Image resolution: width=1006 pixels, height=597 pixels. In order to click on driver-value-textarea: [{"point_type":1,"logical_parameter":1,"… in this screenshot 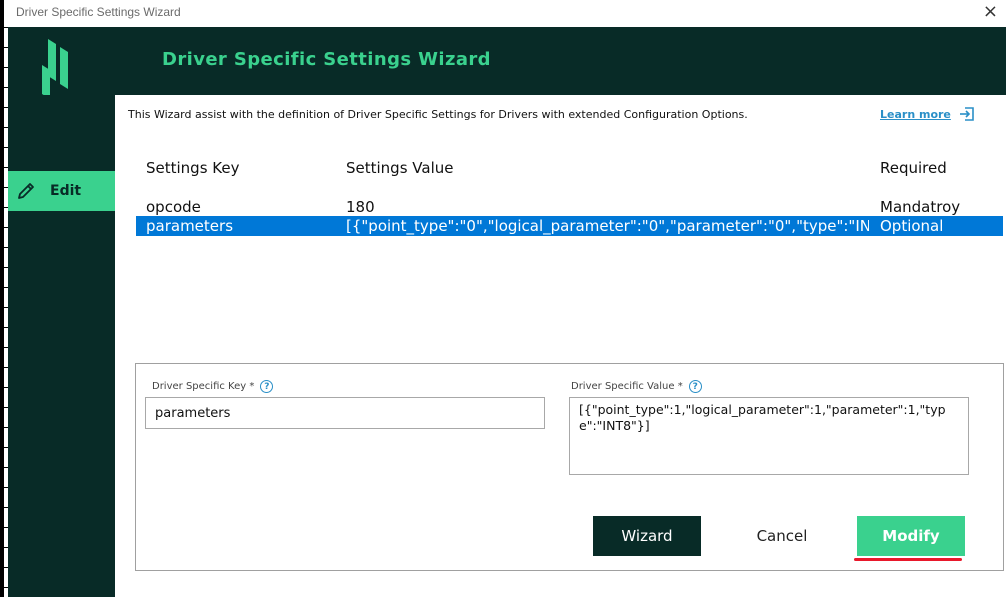, I will do `click(769, 436)`.